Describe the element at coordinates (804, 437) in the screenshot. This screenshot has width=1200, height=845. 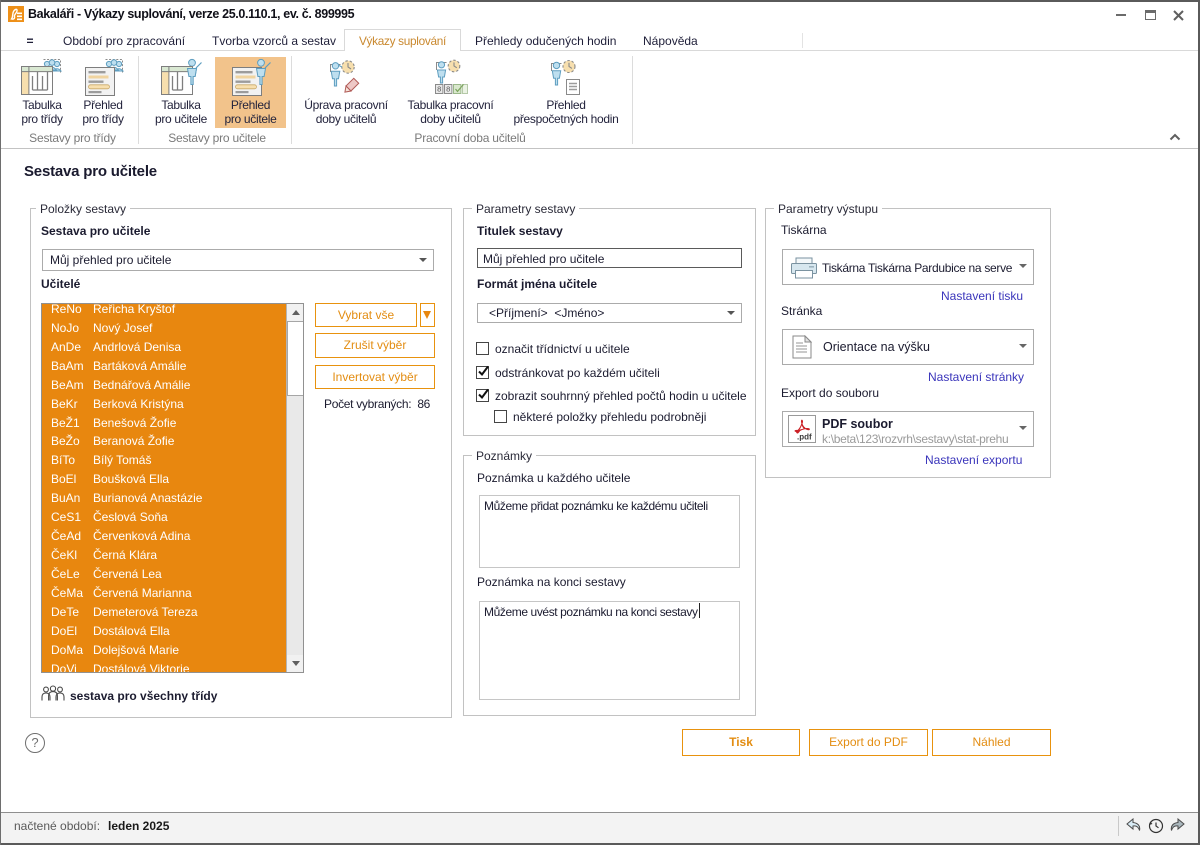
I see `svg-text: .pdf` at that location.